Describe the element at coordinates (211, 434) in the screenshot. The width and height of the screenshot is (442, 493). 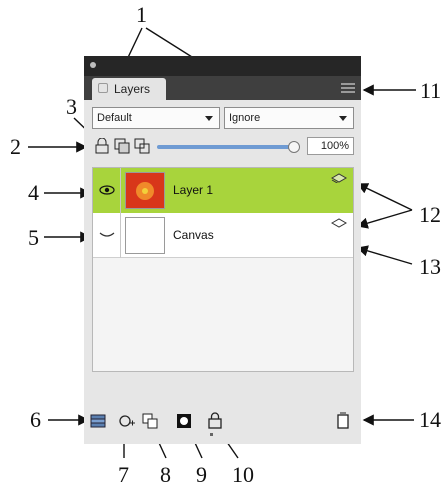
I see `dot-indicator` at that location.